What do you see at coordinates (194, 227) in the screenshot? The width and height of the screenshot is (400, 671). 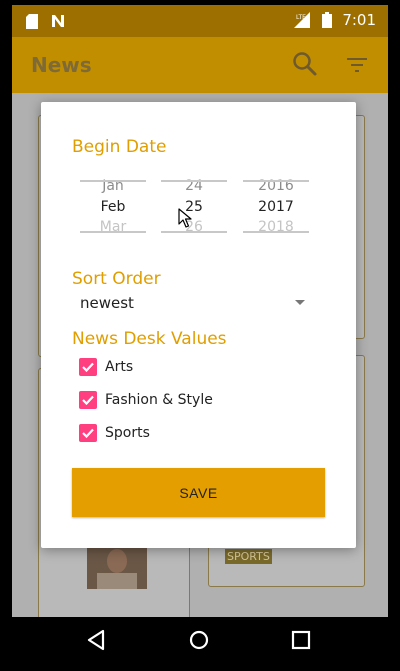 I see `day-next-value: 26` at bounding box center [194, 227].